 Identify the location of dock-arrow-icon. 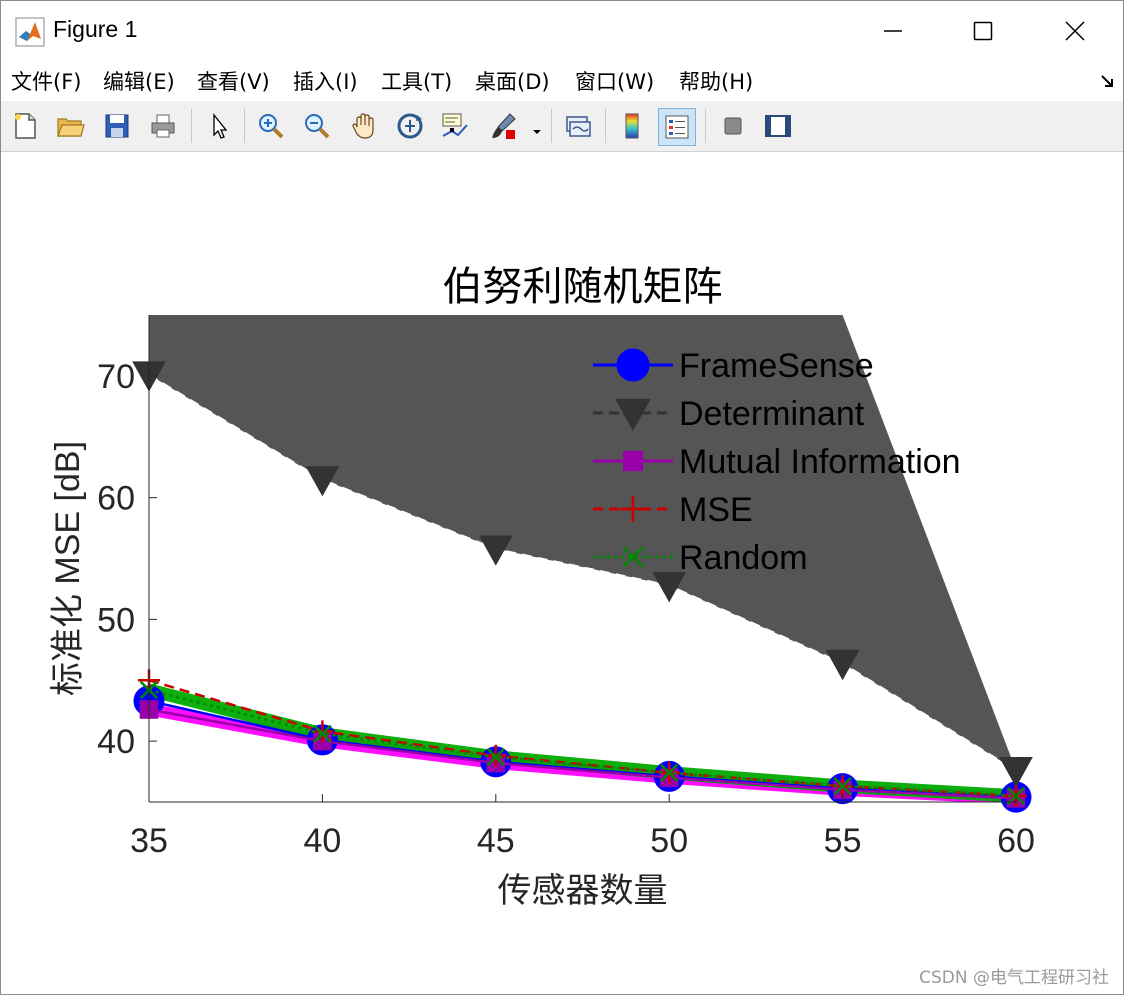
(1107, 81).